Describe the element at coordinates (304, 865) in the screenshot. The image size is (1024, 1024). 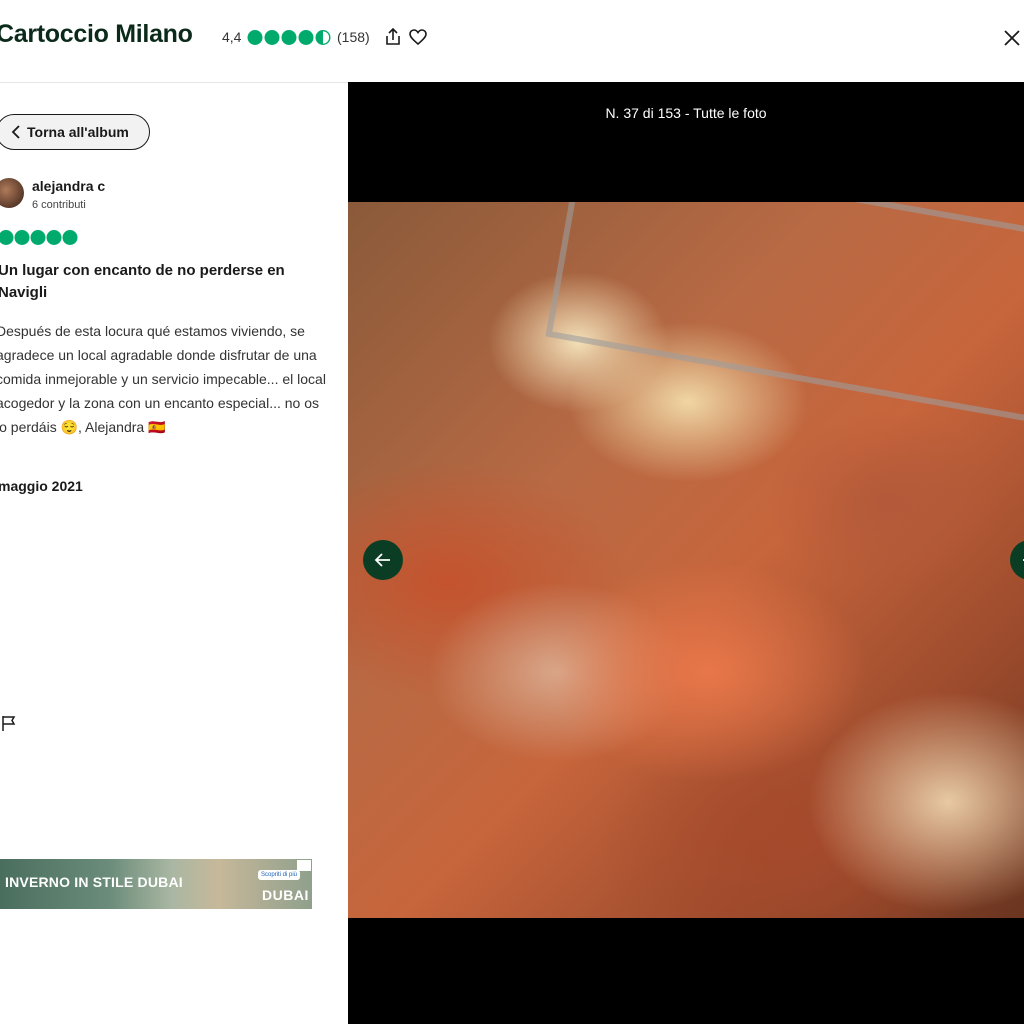
I see `ad-choices-icon` at that location.